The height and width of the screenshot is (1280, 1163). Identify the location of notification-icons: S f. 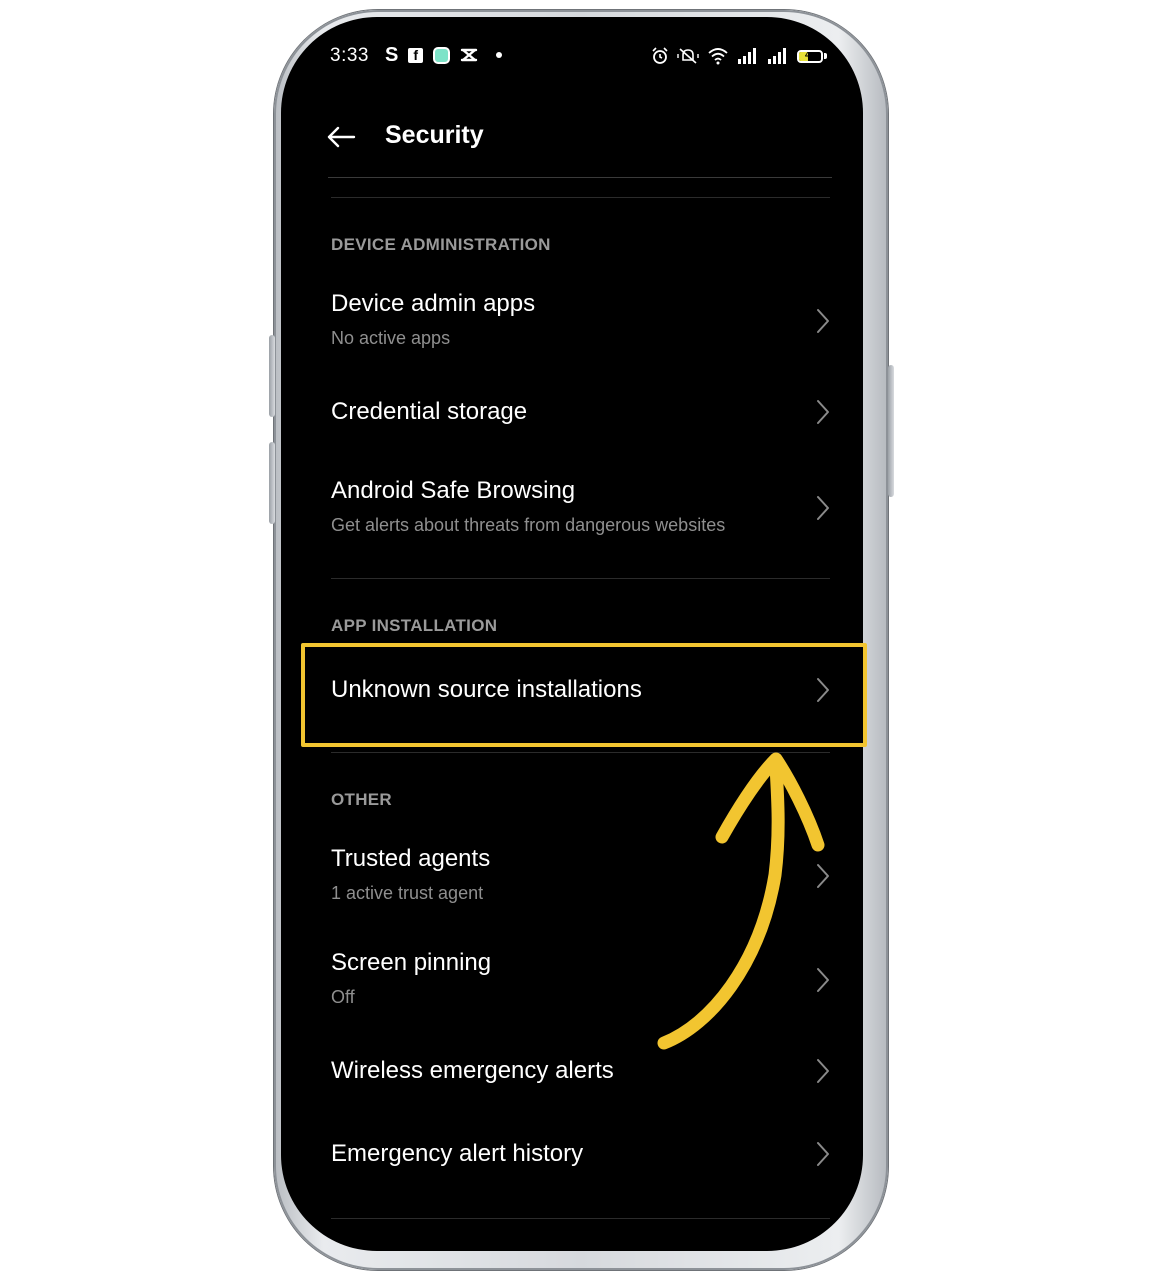
(444, 55).